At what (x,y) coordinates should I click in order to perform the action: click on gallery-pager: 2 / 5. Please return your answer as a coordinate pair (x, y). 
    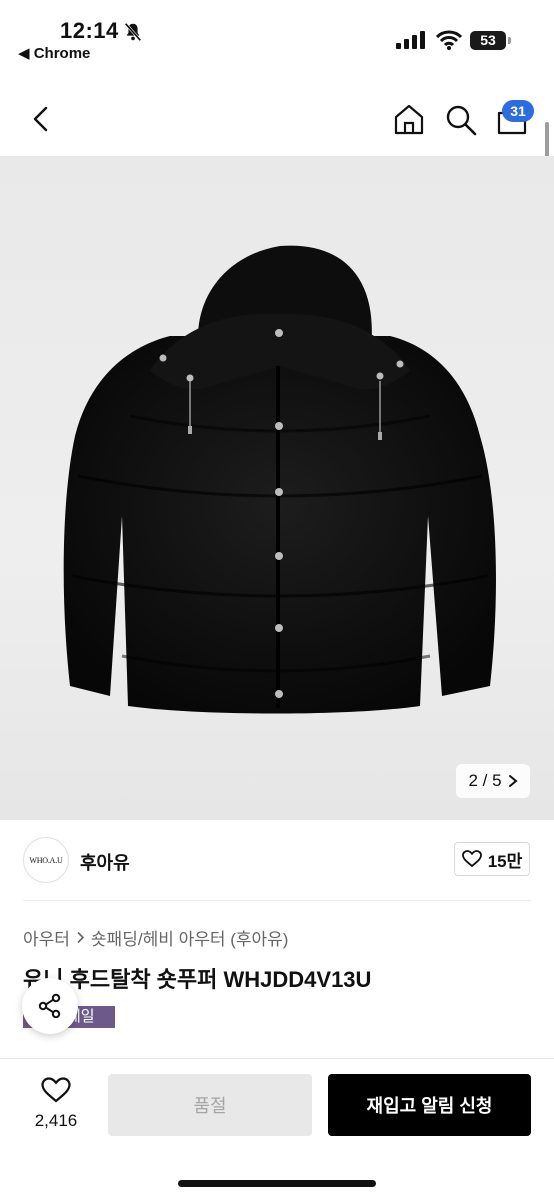
    Looking at the image, I should click on (493, 781).